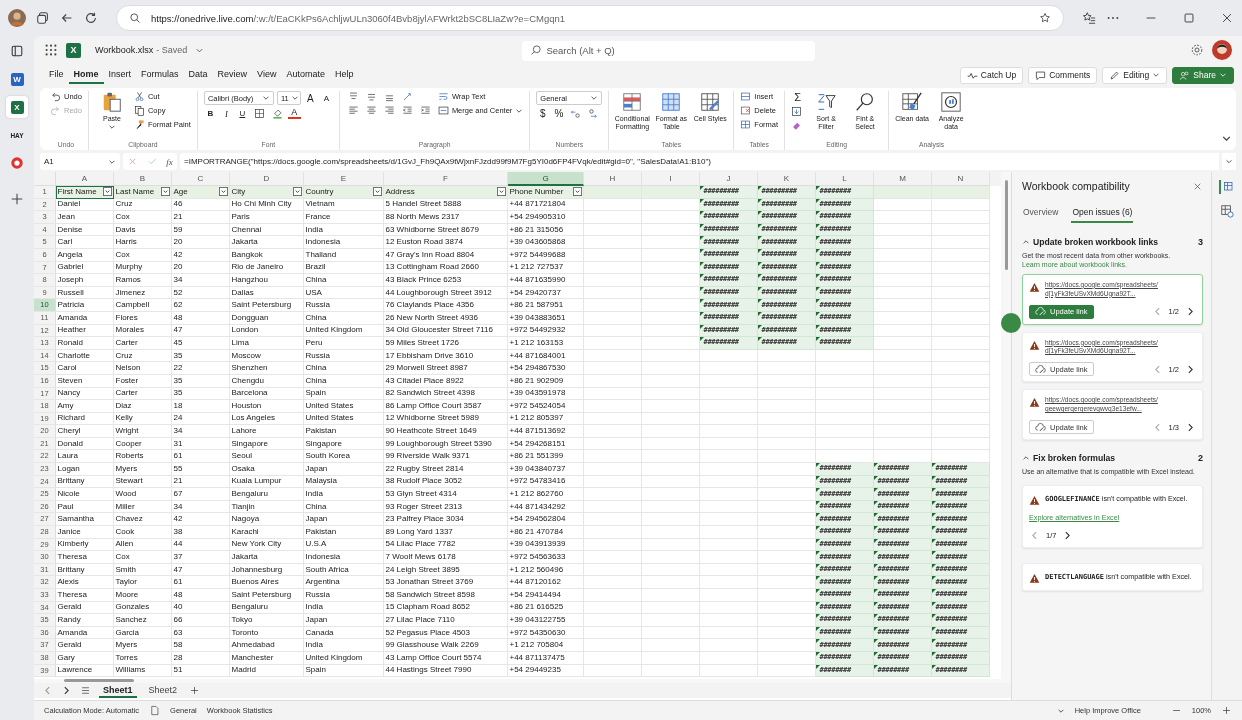 The image size is (1242, 720). Describe the element at coordinates (85, 690) in the screenshot. I see `menu-icon` at that location.